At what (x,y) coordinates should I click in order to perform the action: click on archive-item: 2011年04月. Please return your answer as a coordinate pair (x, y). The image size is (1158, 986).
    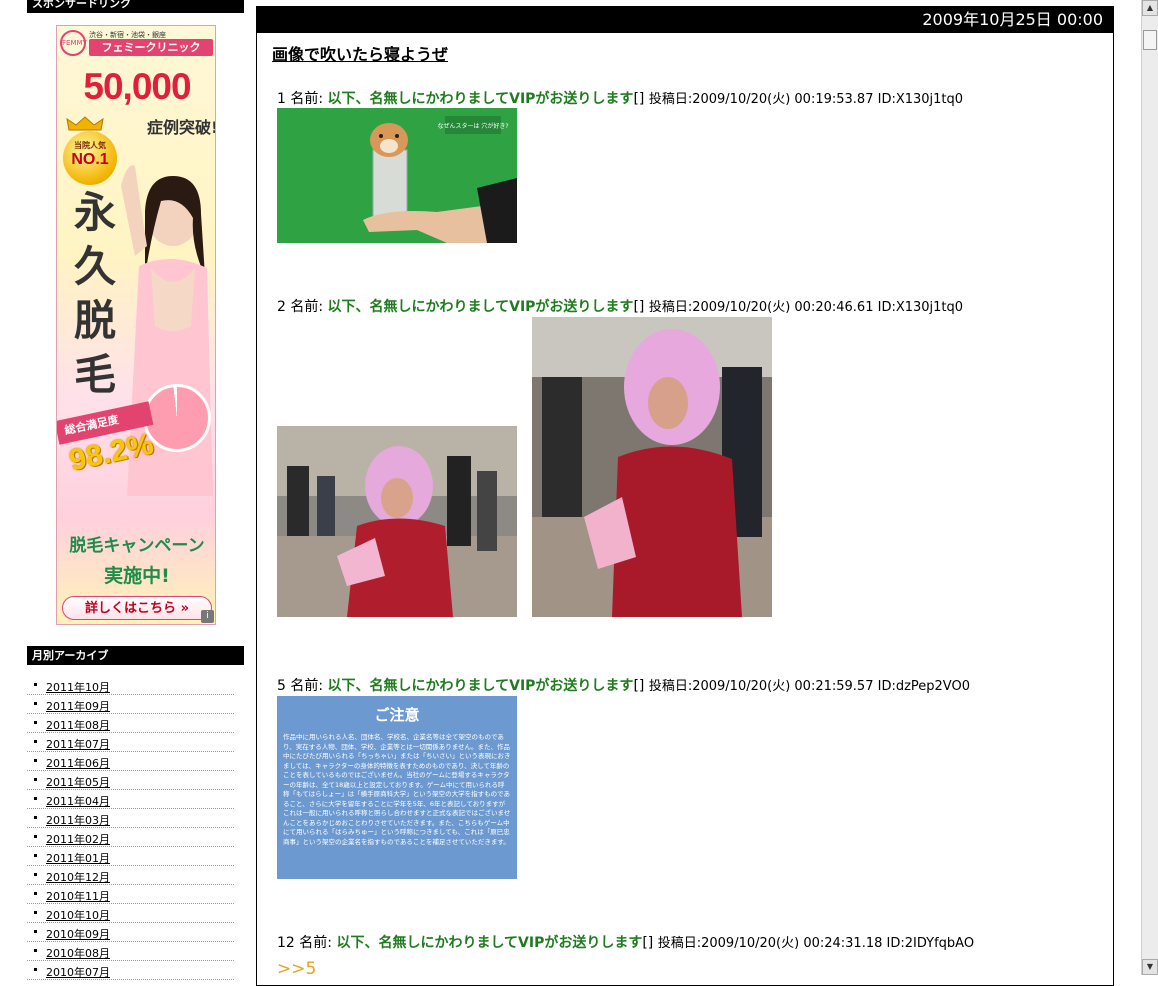
    Looking at the image, I should click on (130, 799).